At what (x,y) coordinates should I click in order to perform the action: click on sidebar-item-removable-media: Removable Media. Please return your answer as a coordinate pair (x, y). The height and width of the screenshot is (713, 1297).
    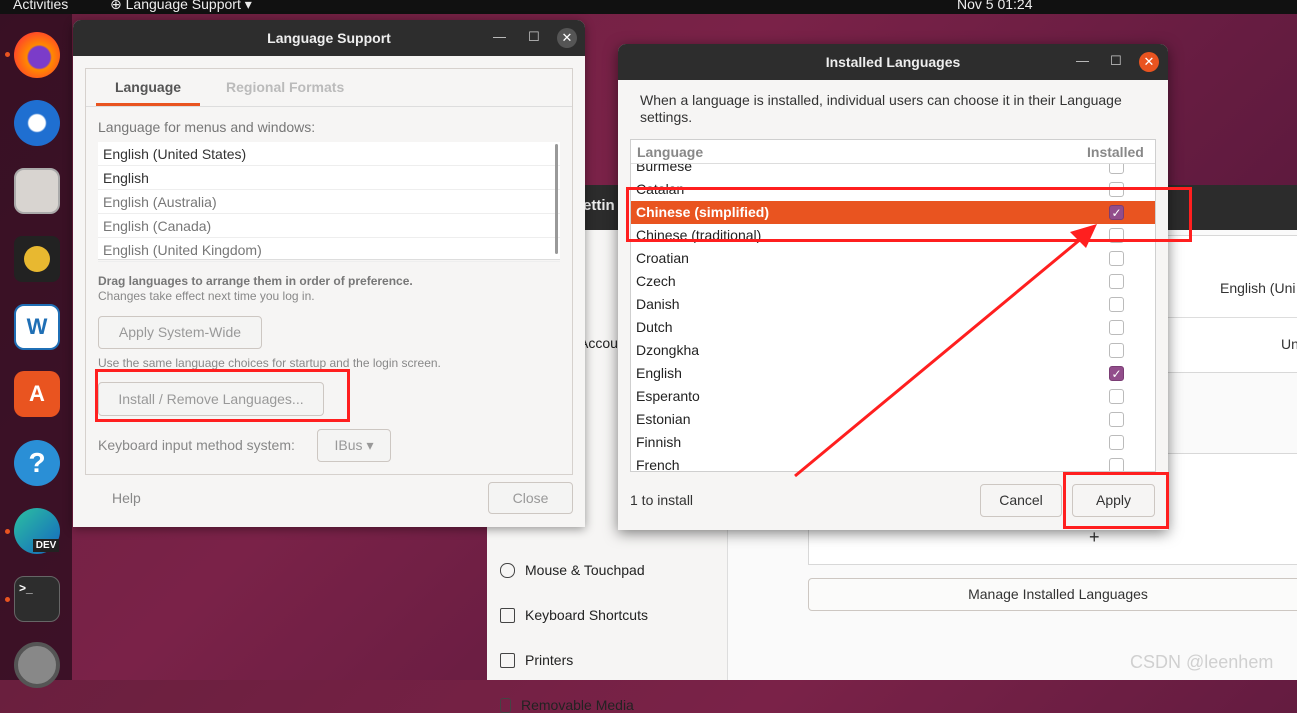
    Looking at the image, I should click on (567, 705).